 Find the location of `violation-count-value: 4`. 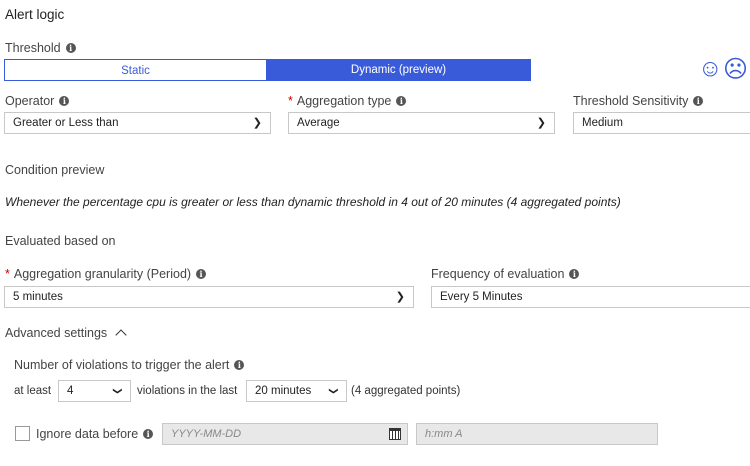

violation-count-value: 4 is located at coordinates (70, 391).